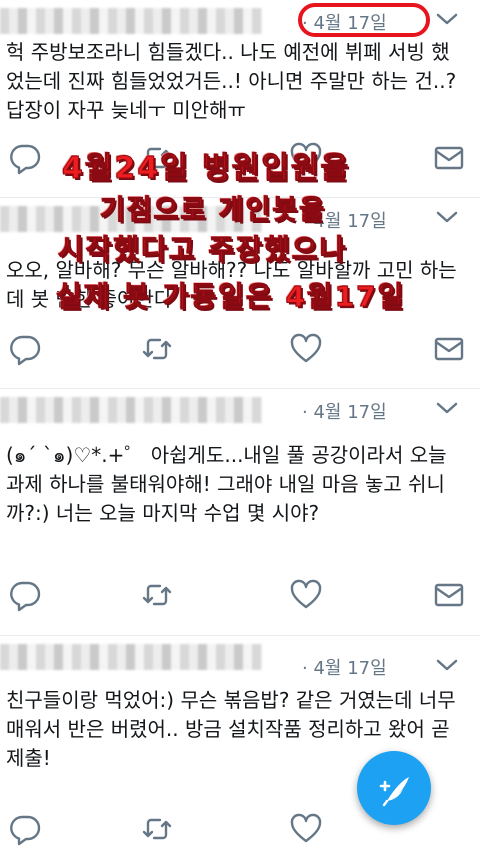 Image resolution: width=480 pixels, height=847 pixels. What do you see at coordinates (231, 297) in the screenshot?
I see `annotation-line-4: 실제 봇 가동일은 4월17일` at bounding box center [231, 297].